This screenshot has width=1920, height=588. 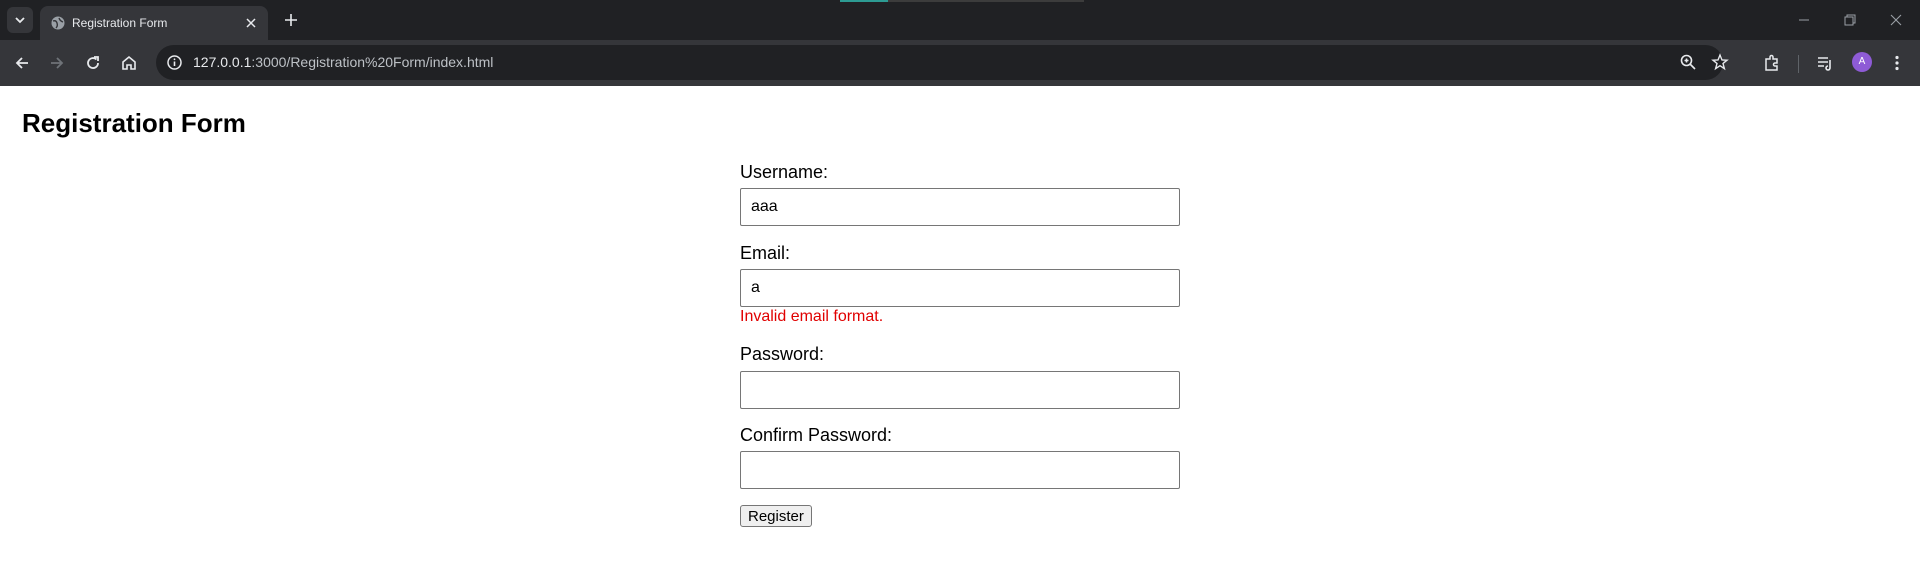 What do you see at coordinates (812, 316) in the screenshot?
I see `email-error-message: Invalid email format.` at bounding box center [812, 316].